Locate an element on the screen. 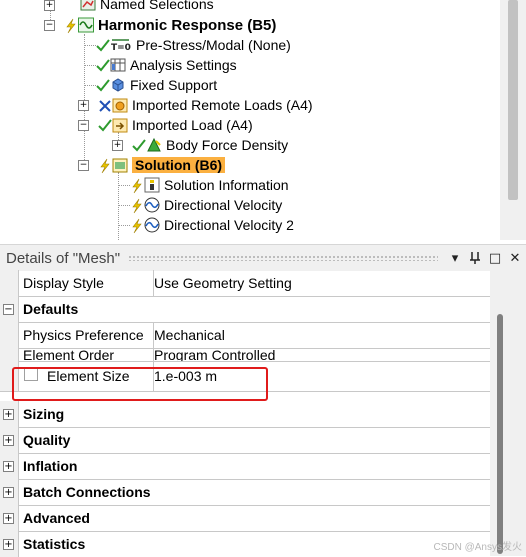 Image resolution: width=526 pixels, height=557 pixels. tree-item-label: Directional Velocity 2 is located at coordinates (229, 225).